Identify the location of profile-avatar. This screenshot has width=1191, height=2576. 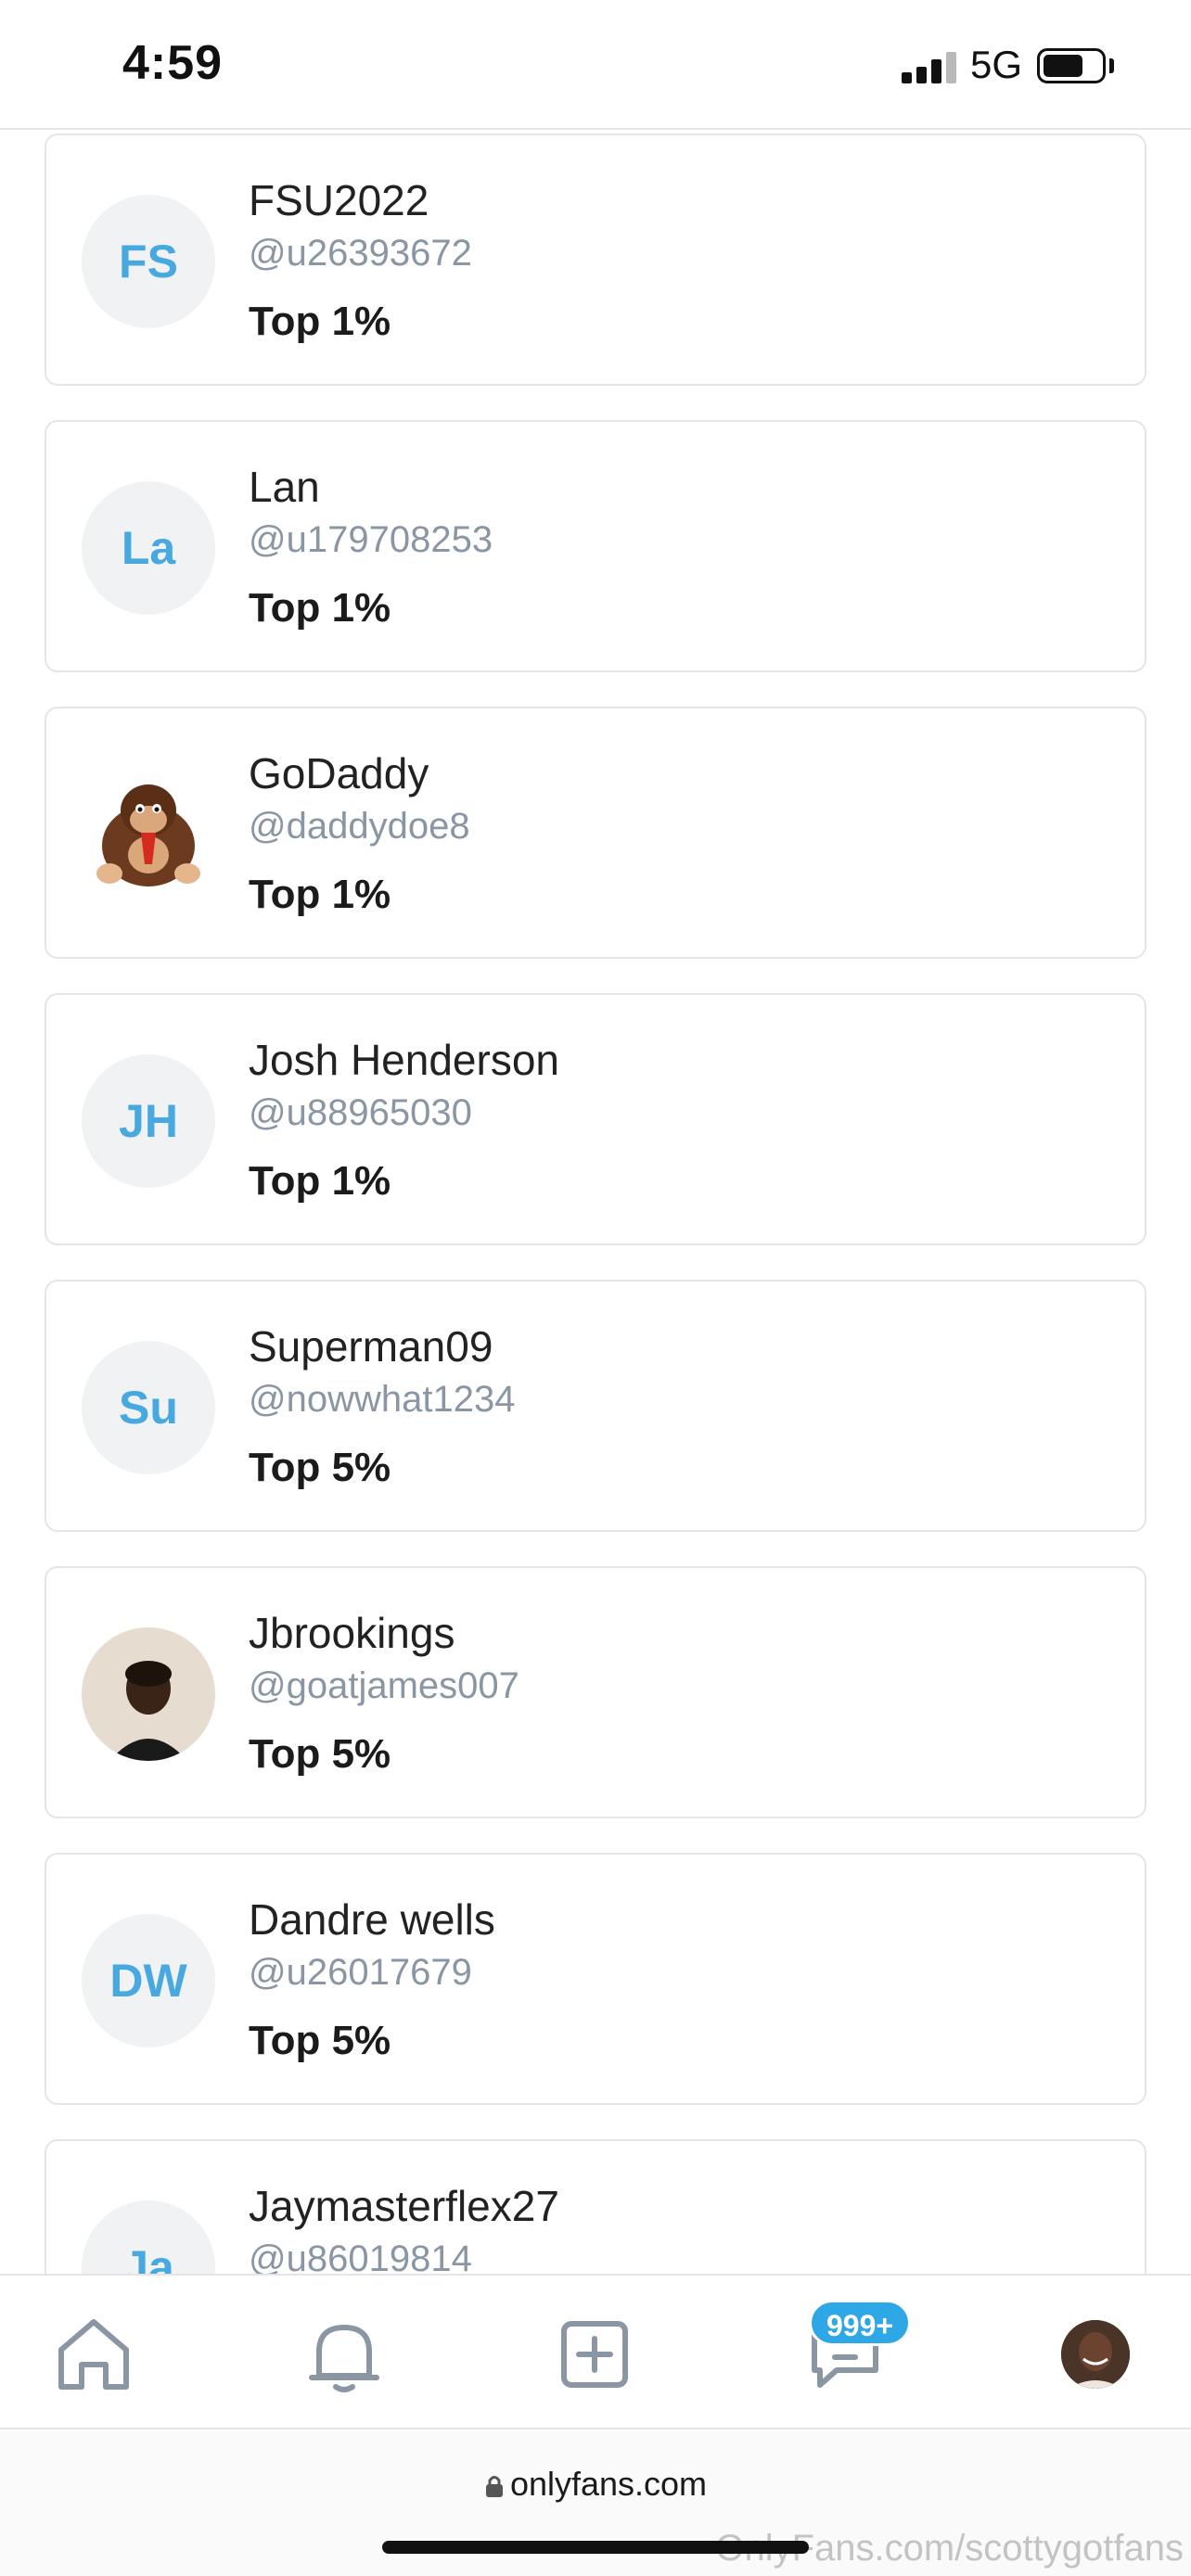
(1095, 2354).